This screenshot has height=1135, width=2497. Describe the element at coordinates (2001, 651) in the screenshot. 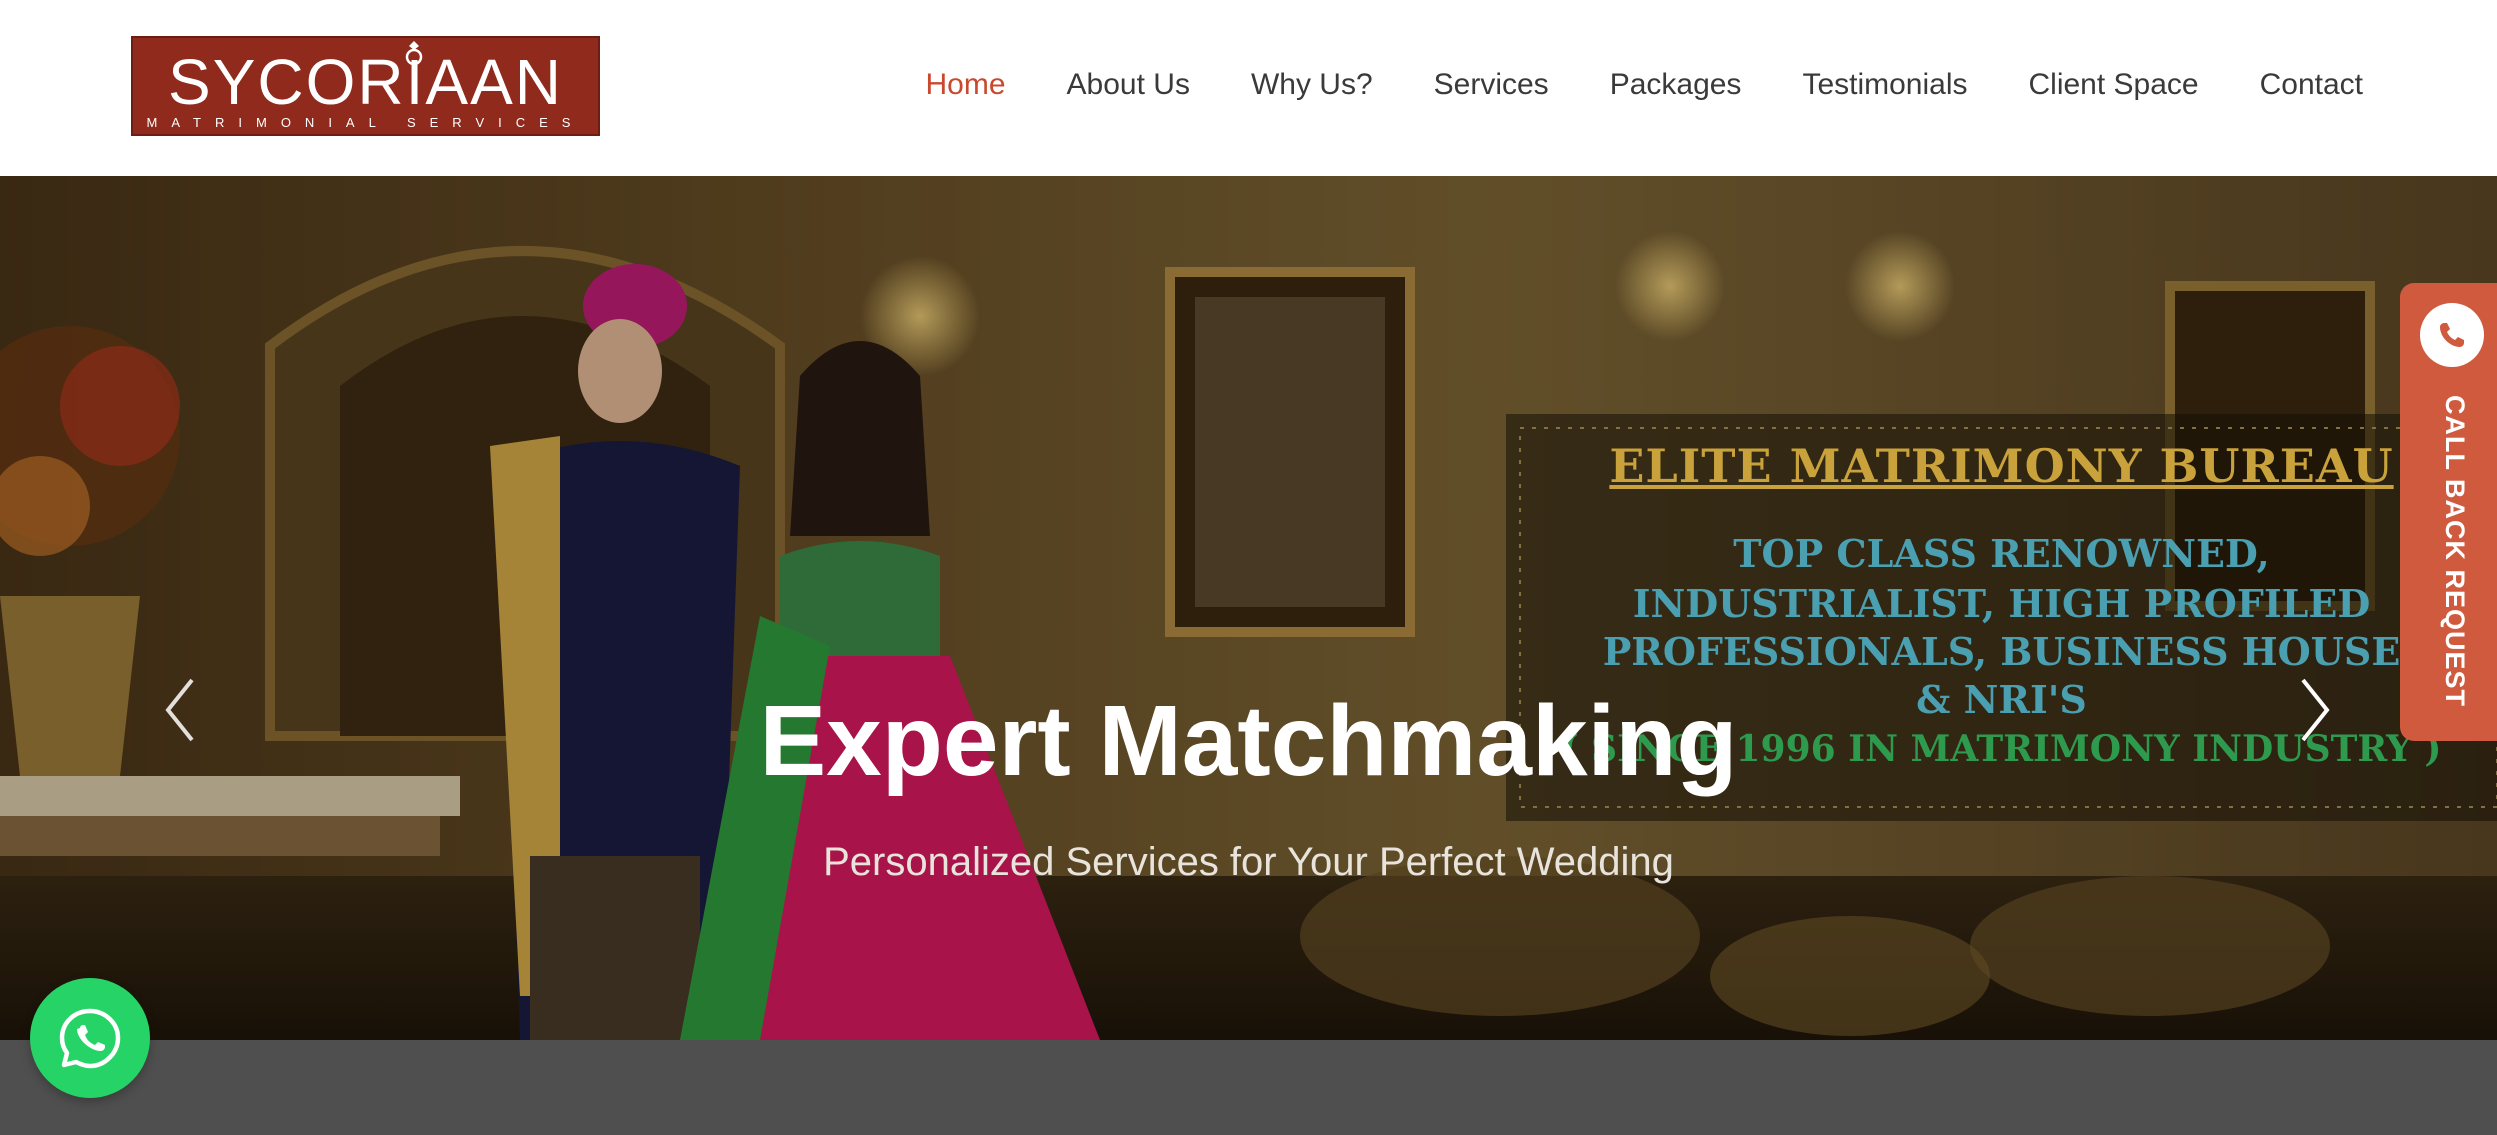

I see `promo-line-3: PROFESSIONALS, BUSINESS HOUSE` at that location.